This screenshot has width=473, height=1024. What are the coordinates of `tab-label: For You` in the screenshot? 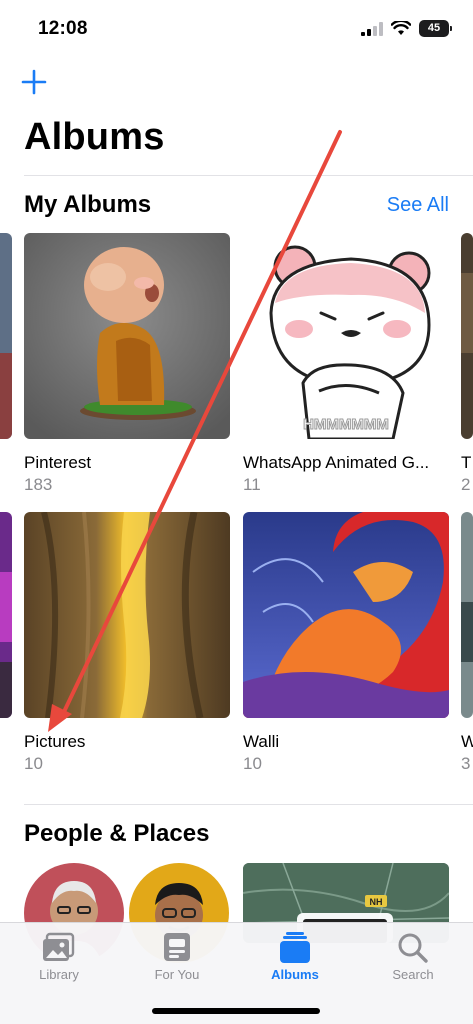 It's located at (177, 974).